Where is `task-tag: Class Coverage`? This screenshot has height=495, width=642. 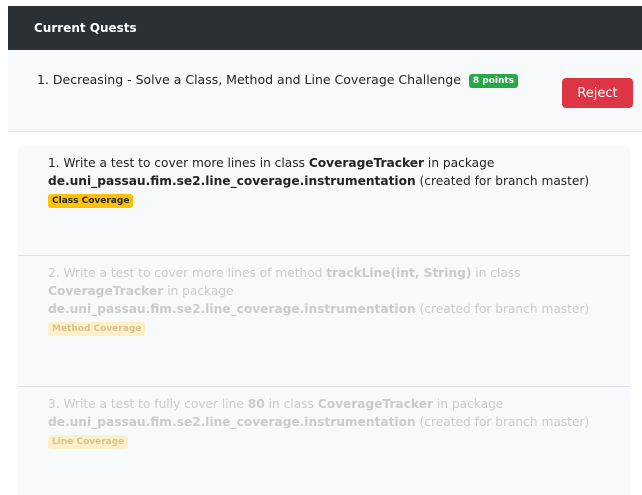
task-tag: Class Coverage is located at coordinates (91, 201).